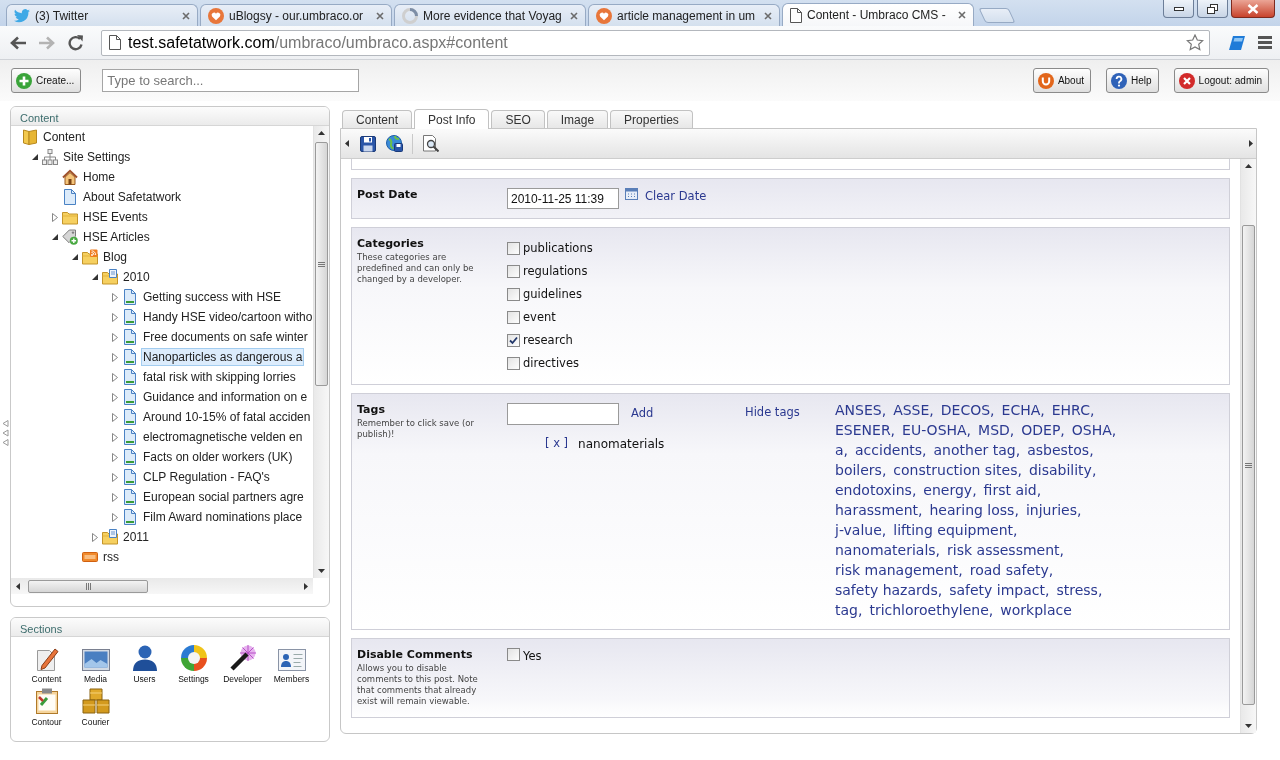 The height and width of the screenshot is (760, 1280). I want to click on tree-item: HSE Articles, so click(116, 237).